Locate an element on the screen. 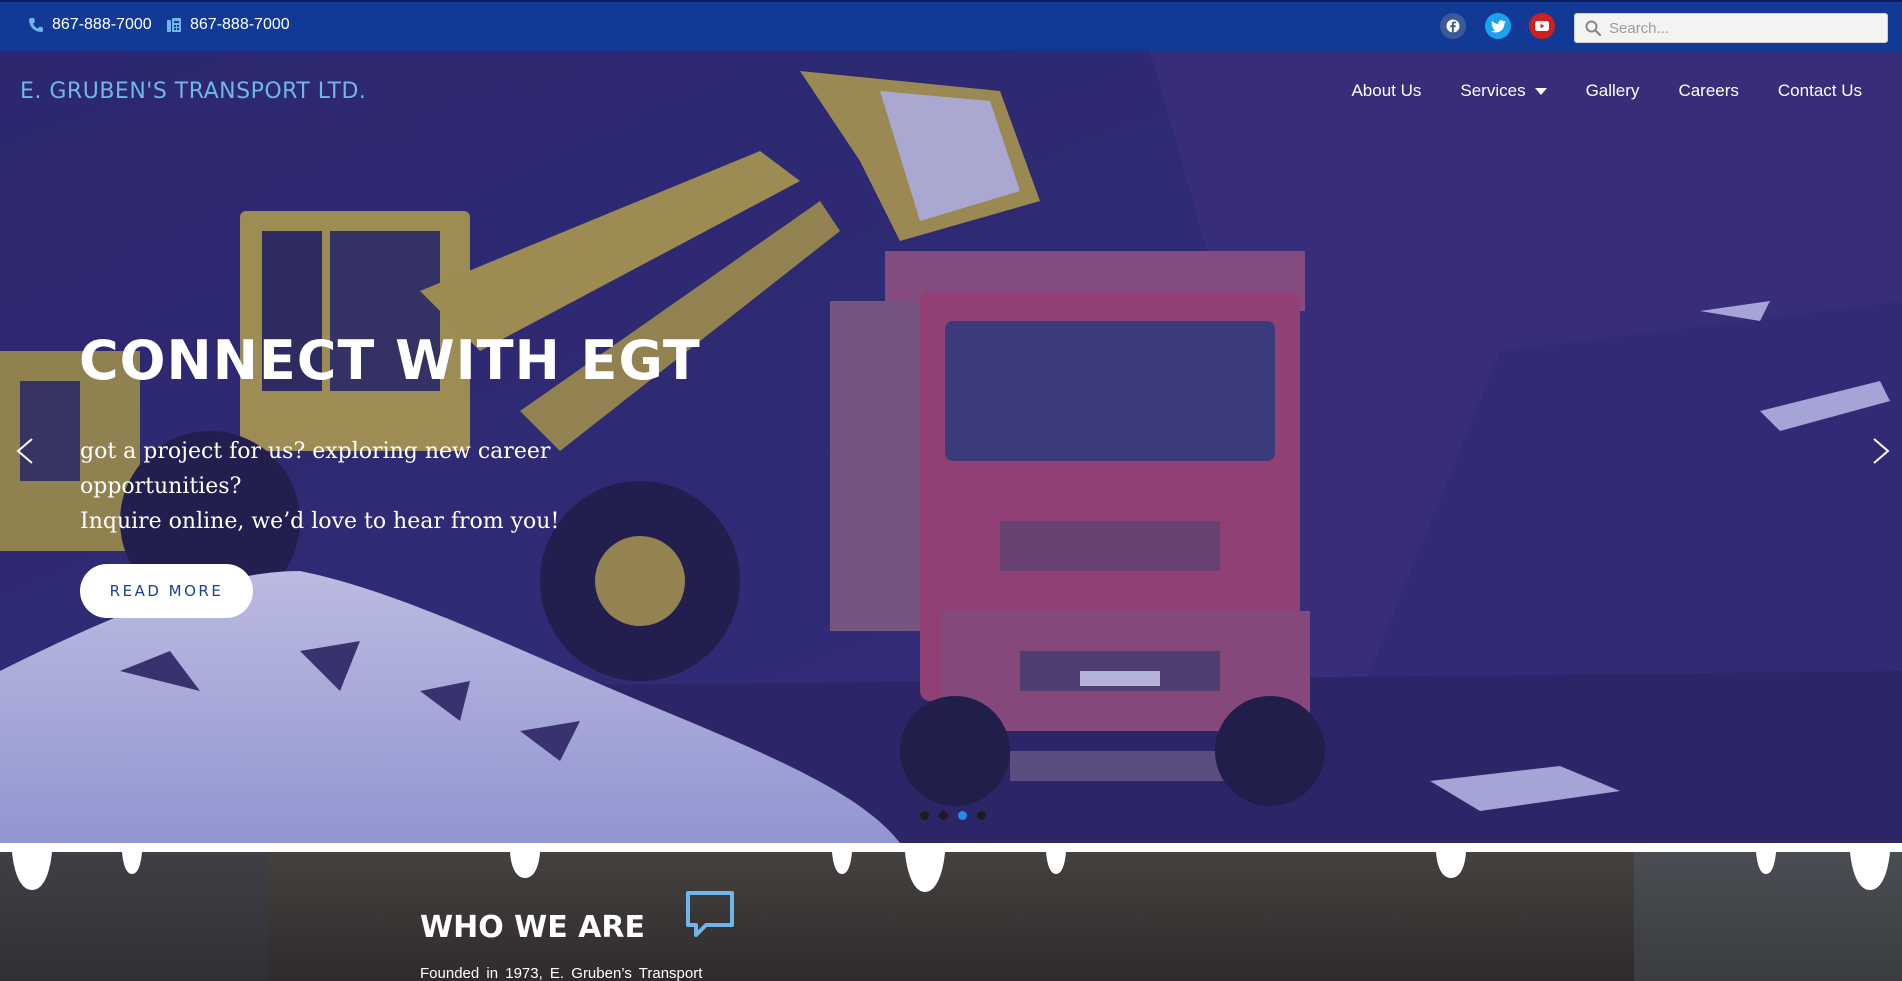 This screenshot has height=981, width=1902. nav-about-us: About Us is located at coordinates (1386, 91).